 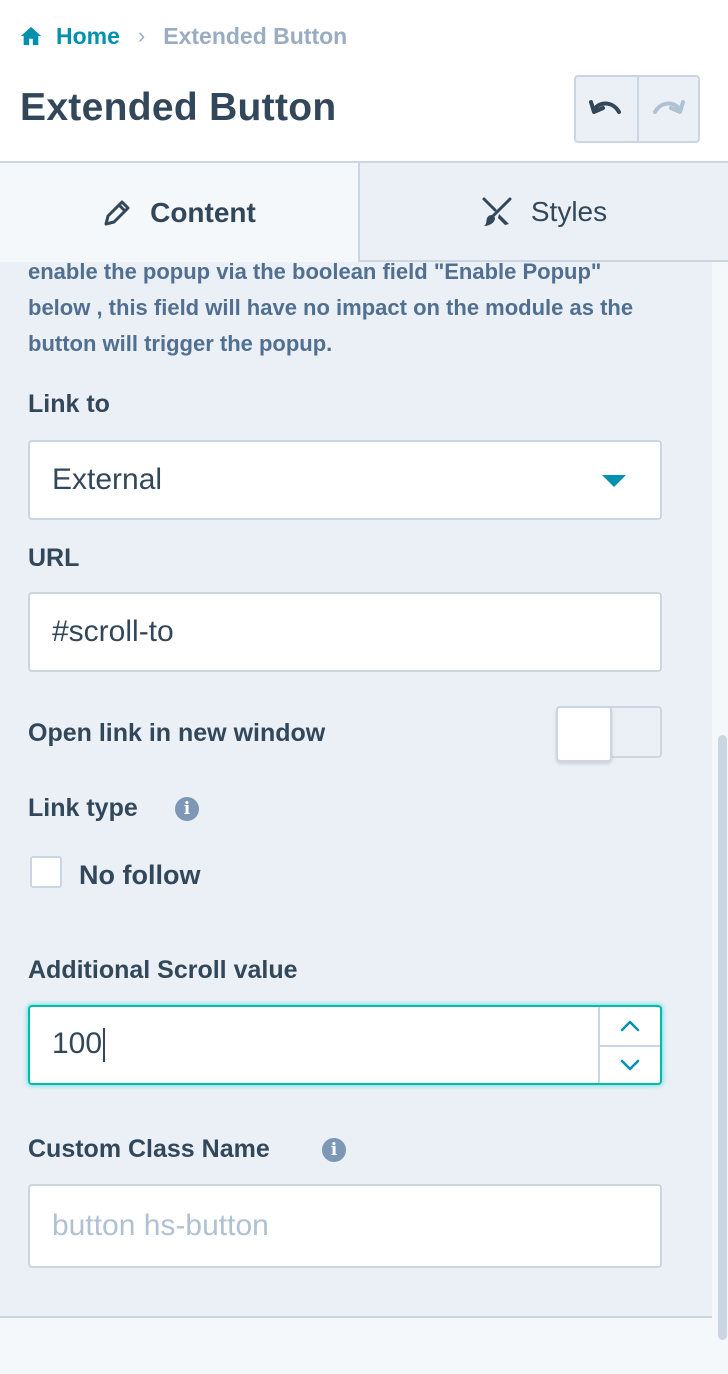 I want to click on caret-down-icon, so click(x=614, y=481).